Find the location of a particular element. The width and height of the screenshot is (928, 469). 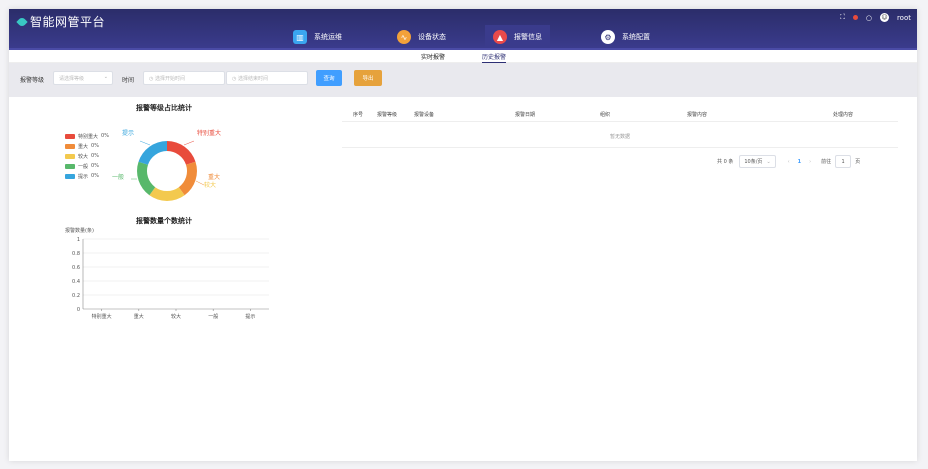

pager-total: 共 0 条 is located at coordinates (725, 162).